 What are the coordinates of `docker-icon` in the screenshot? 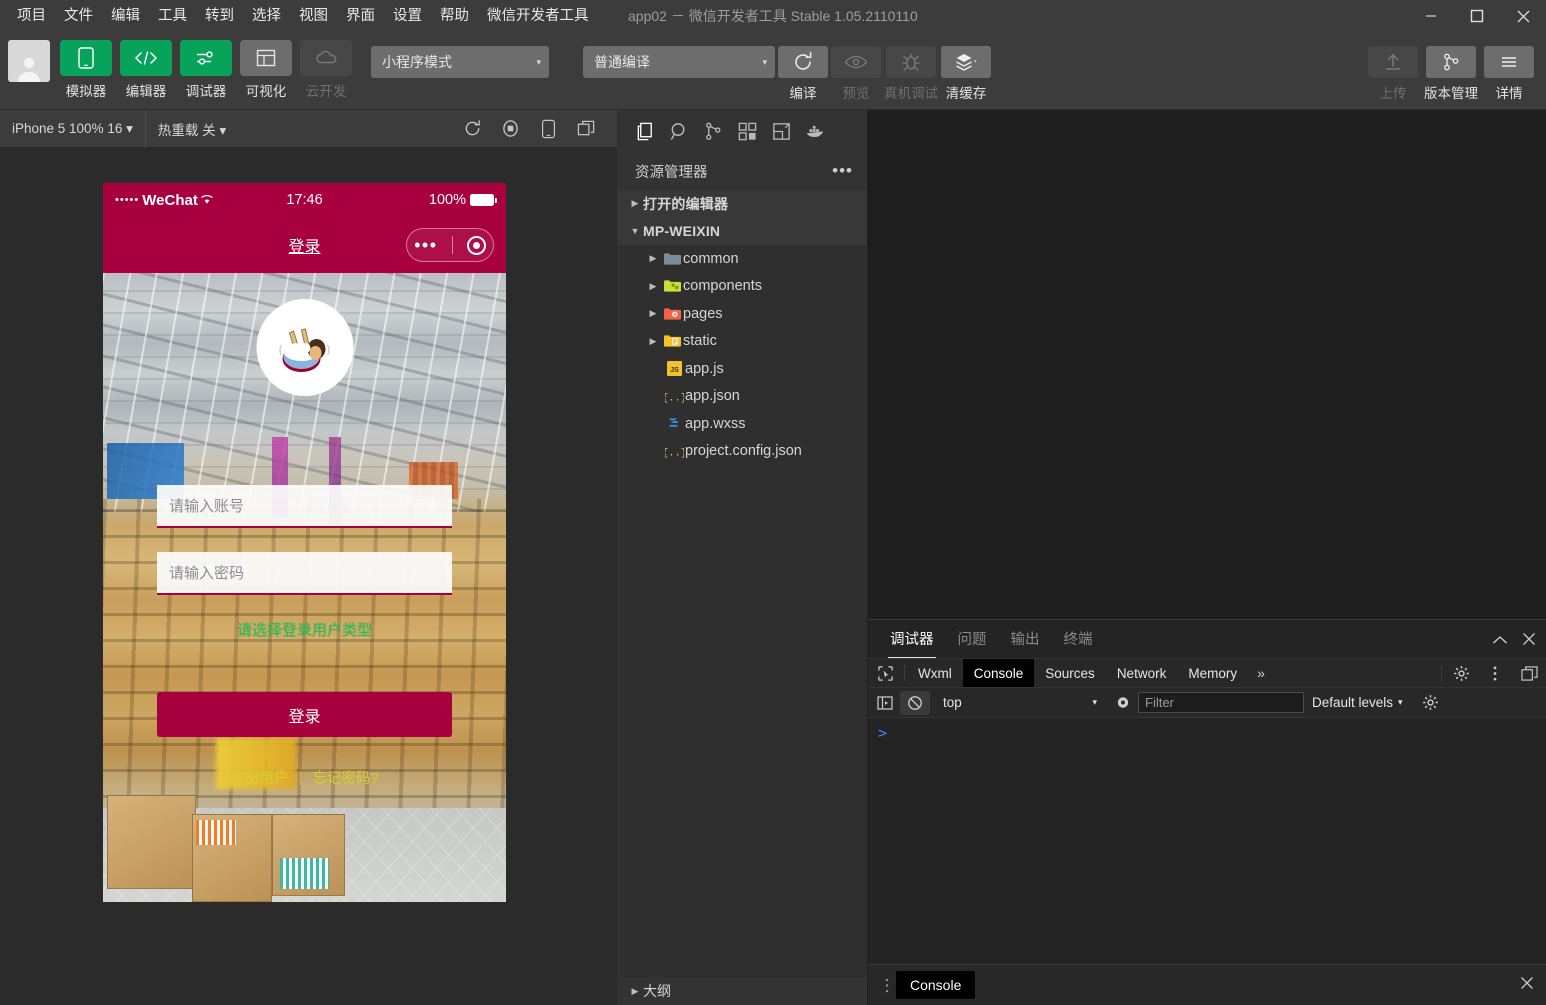 It's located at (815, 131).